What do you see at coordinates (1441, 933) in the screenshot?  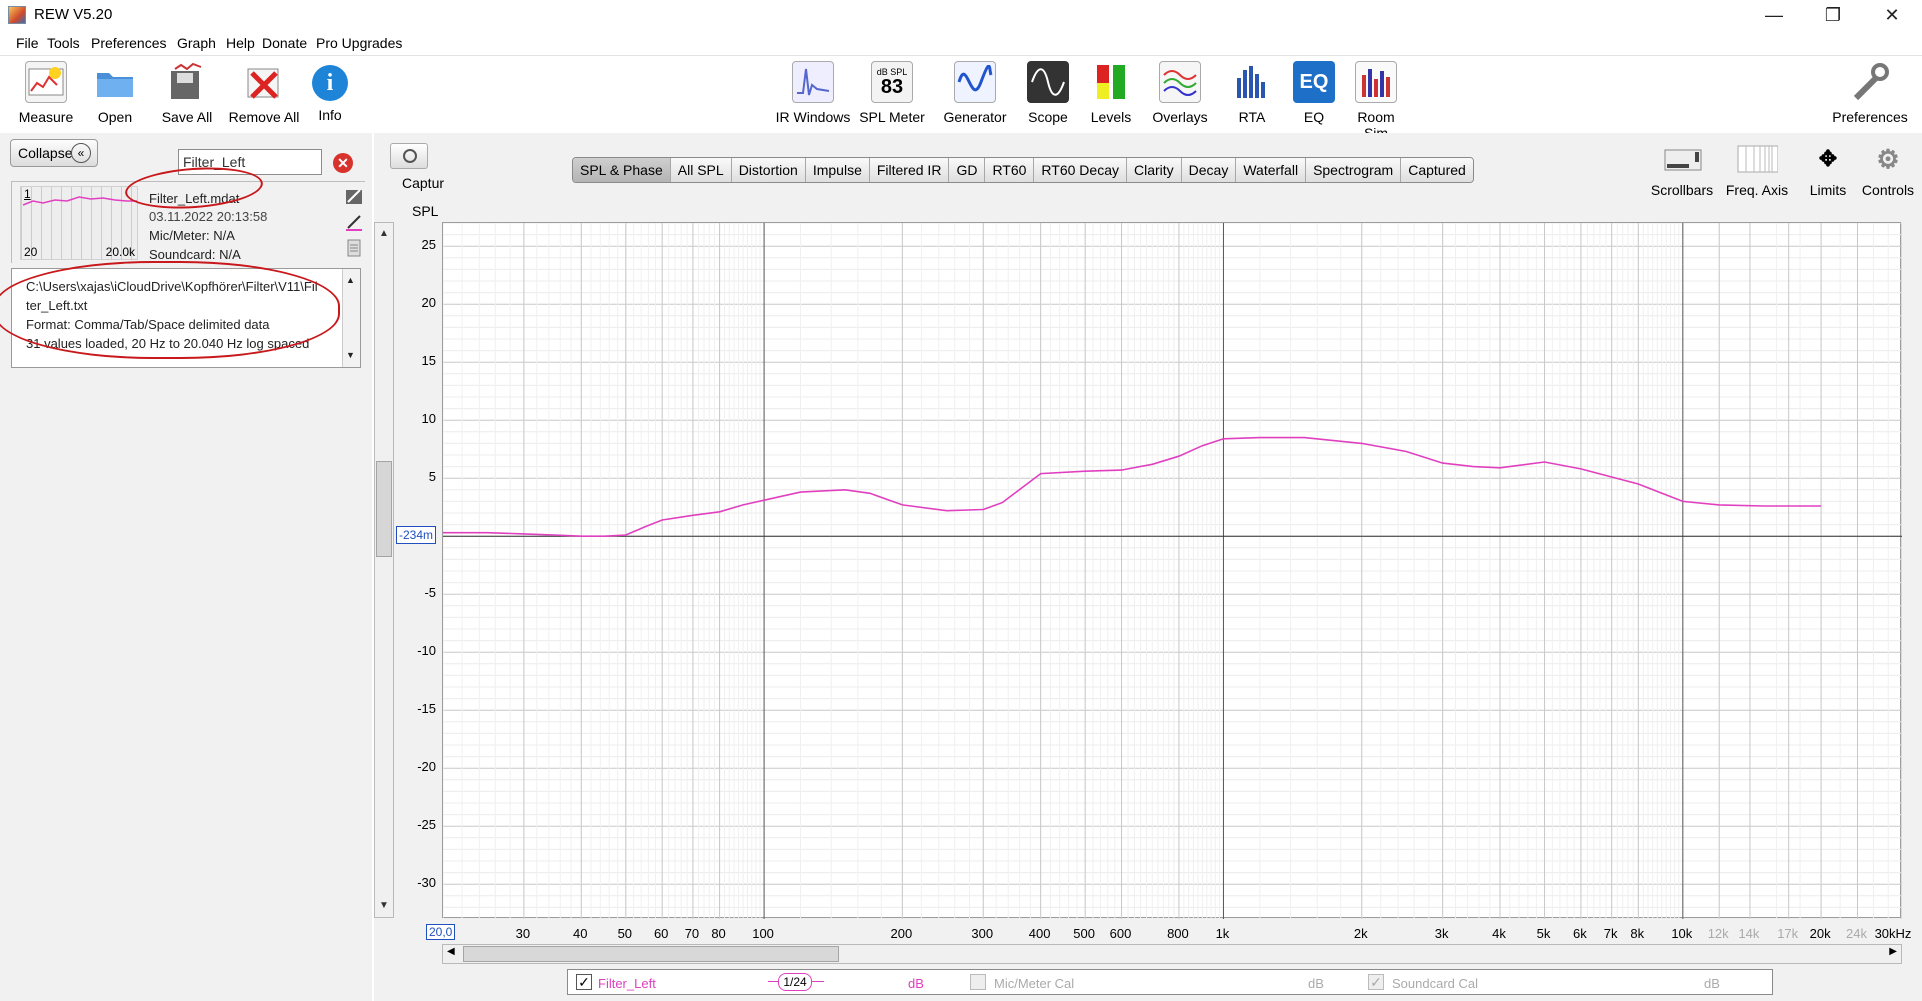 I see `x-tick-label: 3k` at bounding box center [1441, 933].